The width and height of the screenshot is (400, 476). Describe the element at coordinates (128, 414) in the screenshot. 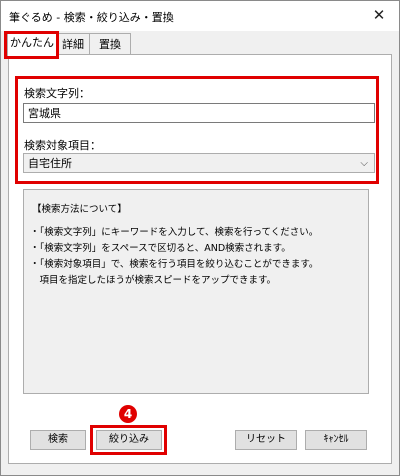

I see `step-number-badge: 4` at that location.